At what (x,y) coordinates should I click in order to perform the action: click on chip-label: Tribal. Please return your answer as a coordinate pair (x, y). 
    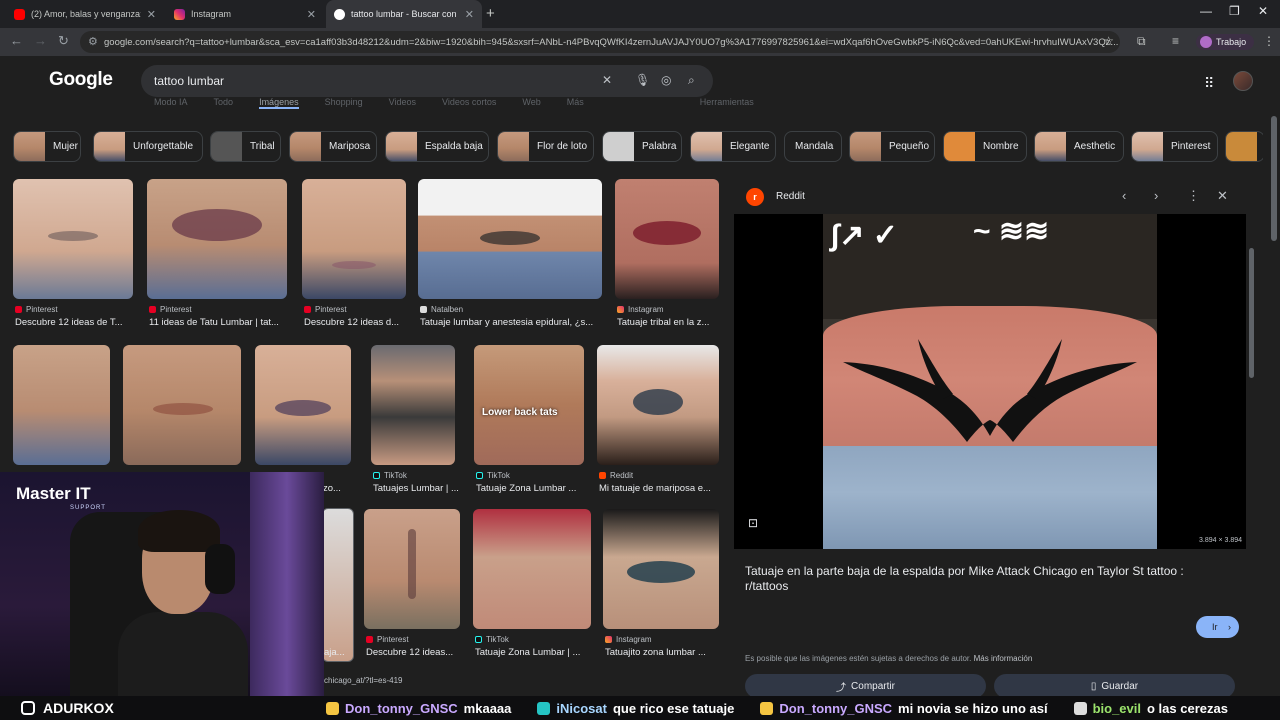
    Looking at the image, I should click on (262, 146).